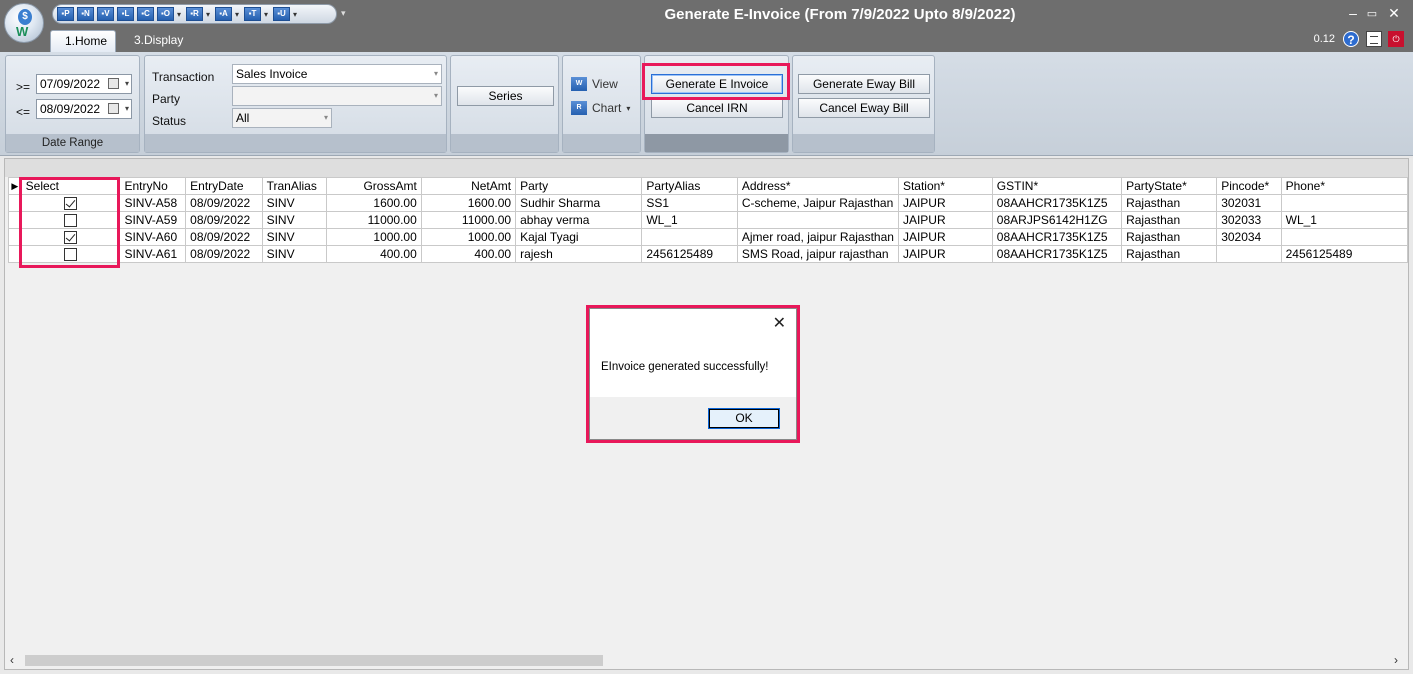 This screenshot has height=674, width=1413. Describe the element at coordinates (817, 220) in the screenshot. I see `address-cell` at that location.